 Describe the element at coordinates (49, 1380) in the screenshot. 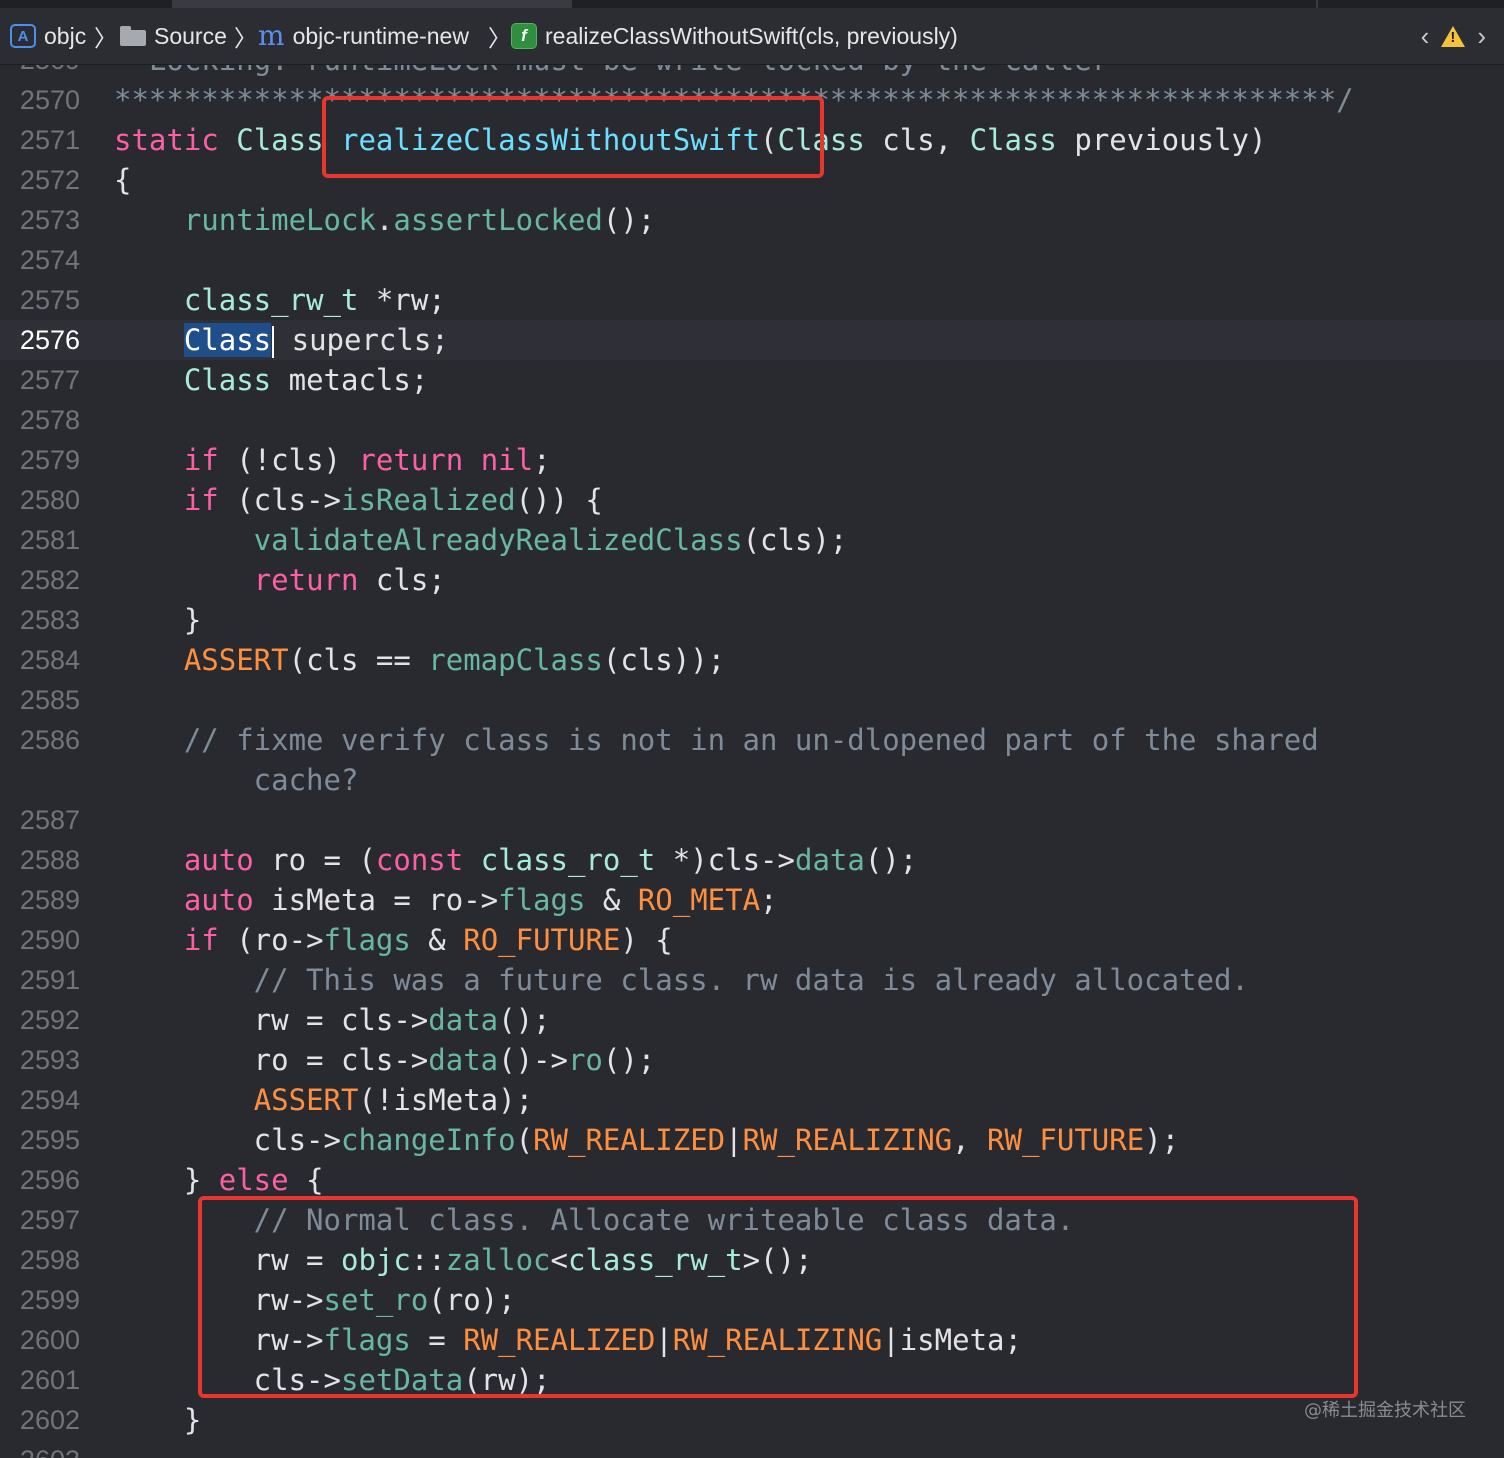

I see `line-number: 2601` at that location.